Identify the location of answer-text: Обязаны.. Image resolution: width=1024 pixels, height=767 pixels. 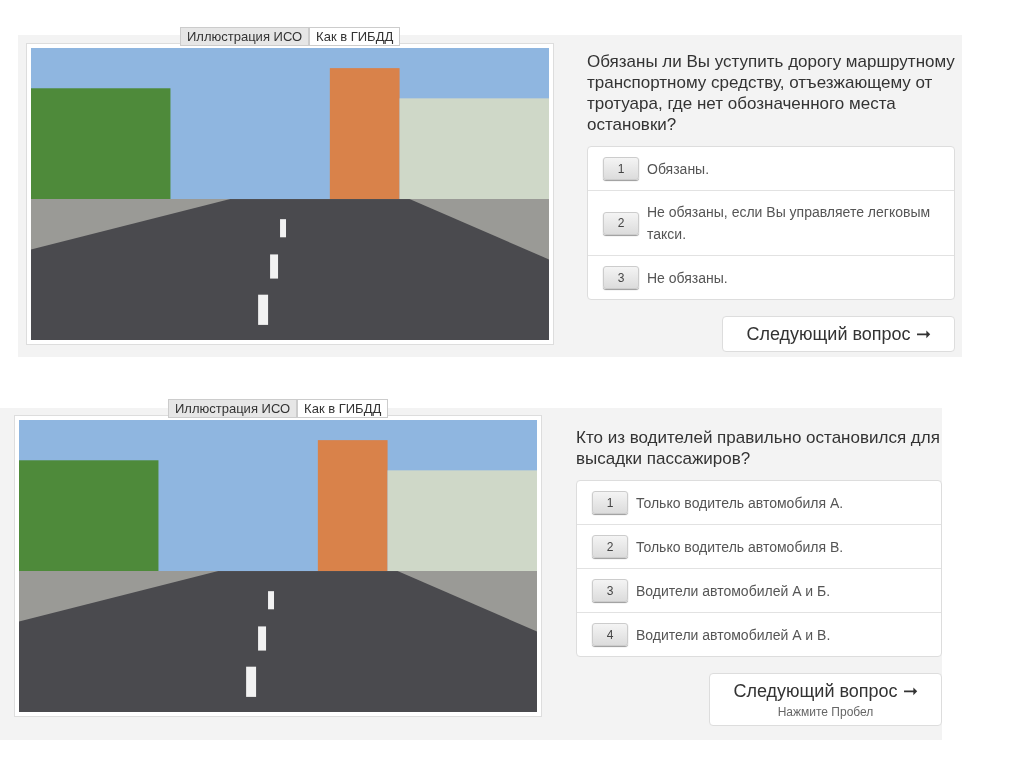
(678, 168).